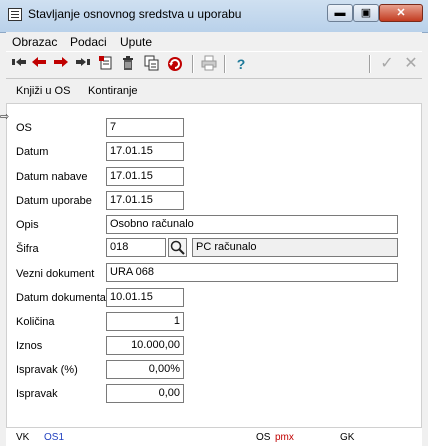  Describe the element at coordinates (35, 322) in the screenshot. I see `kolicina-label: Količina` at that location.